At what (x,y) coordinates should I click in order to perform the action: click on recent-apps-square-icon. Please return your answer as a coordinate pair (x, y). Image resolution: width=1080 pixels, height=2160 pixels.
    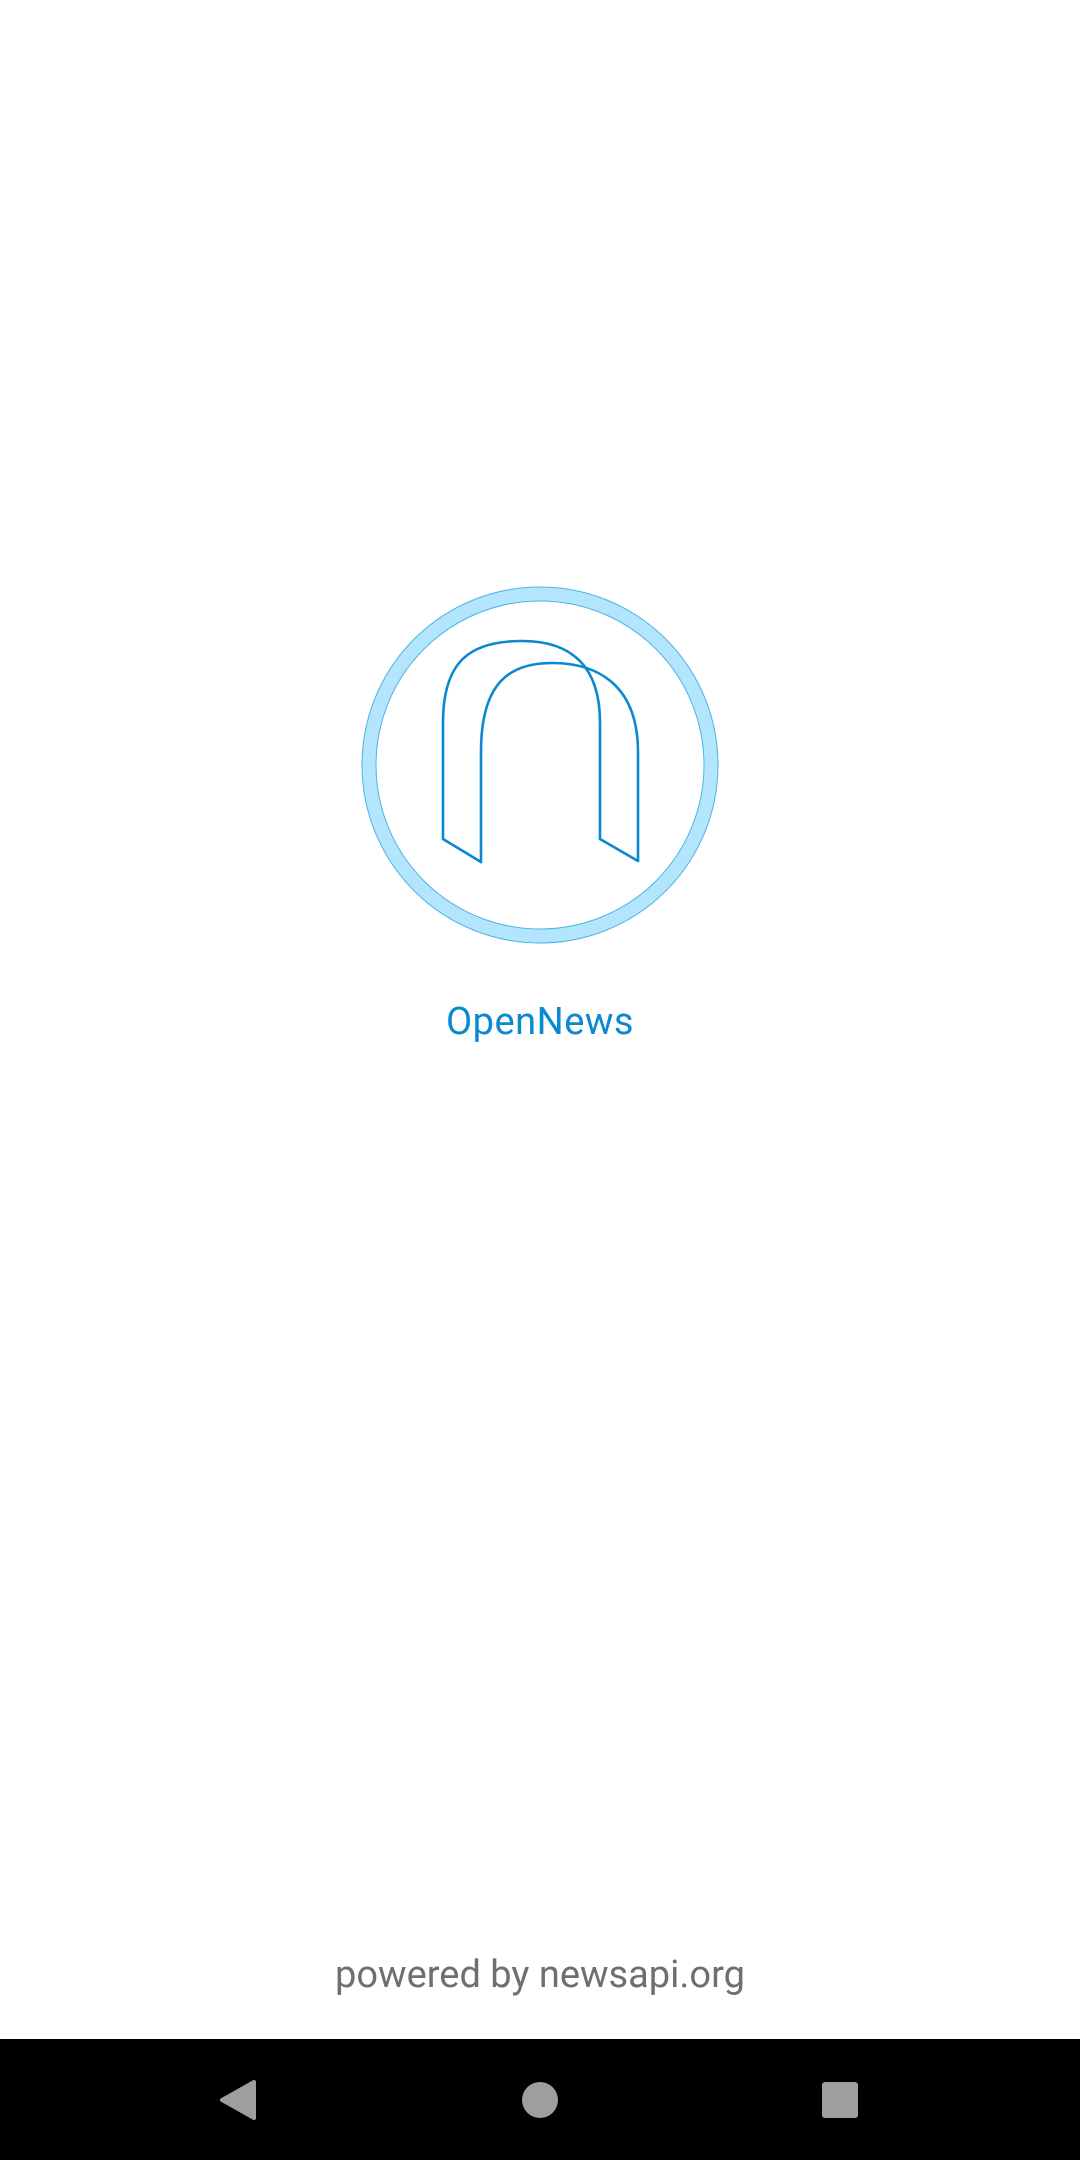
    Looking at the image, I should click on (840, 2099).